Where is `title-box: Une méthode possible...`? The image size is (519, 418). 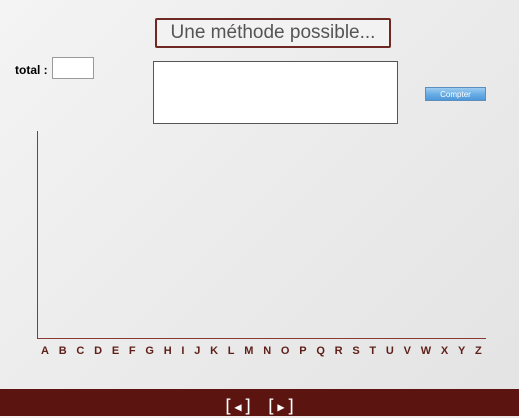
title-box: Une méthode possible... is located at coordinates (273, 33).